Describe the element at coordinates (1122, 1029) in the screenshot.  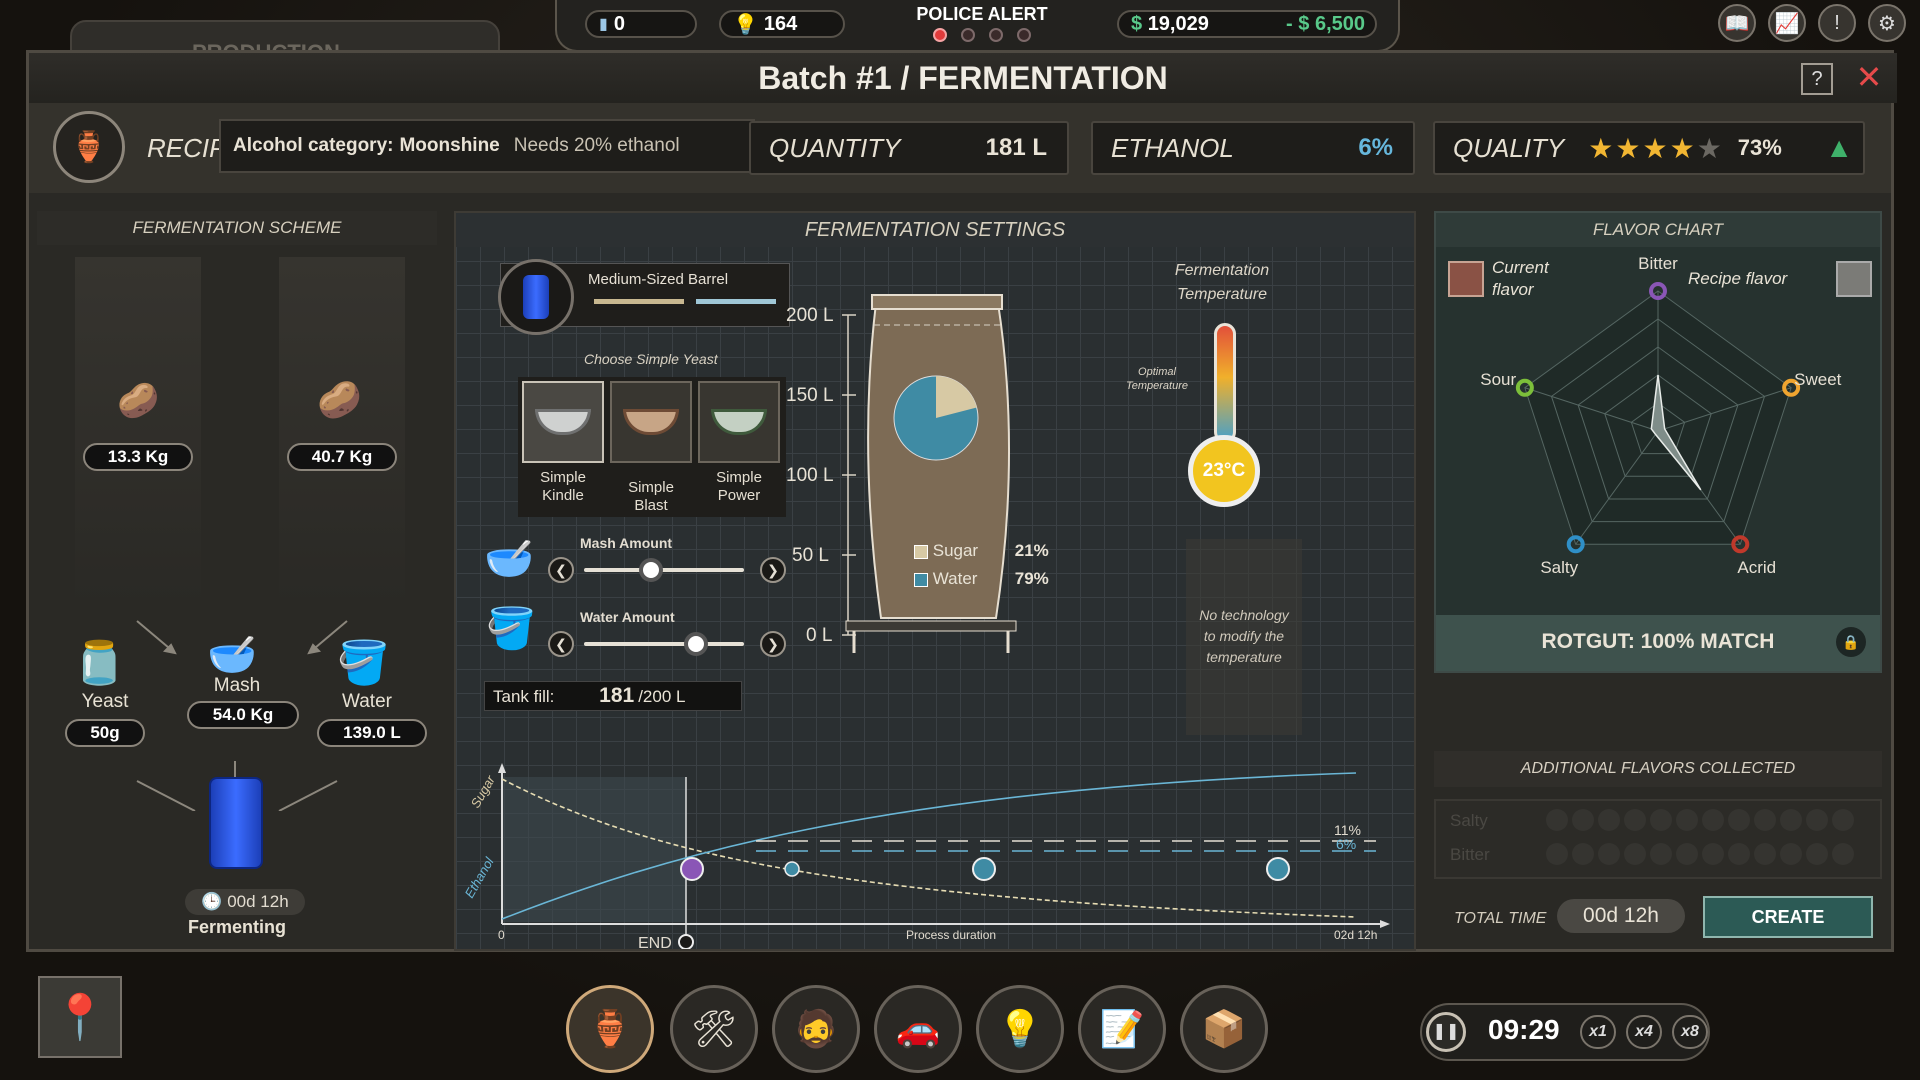
I see `notes-button: 📝` at that location.